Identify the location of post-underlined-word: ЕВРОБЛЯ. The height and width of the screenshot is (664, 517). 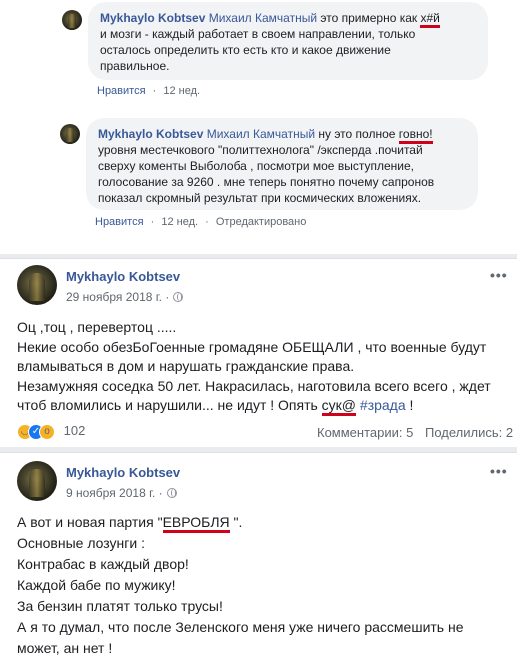
(196, 523).